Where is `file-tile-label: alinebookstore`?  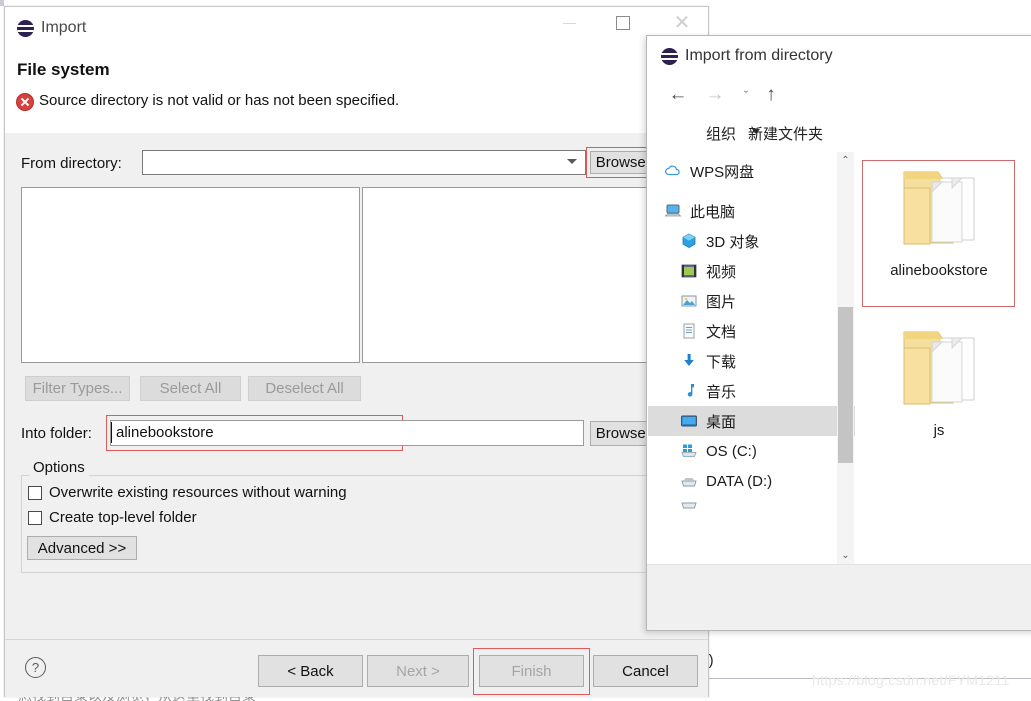
file-tile-label: alinebookstore is located at coordinates (939, 270).